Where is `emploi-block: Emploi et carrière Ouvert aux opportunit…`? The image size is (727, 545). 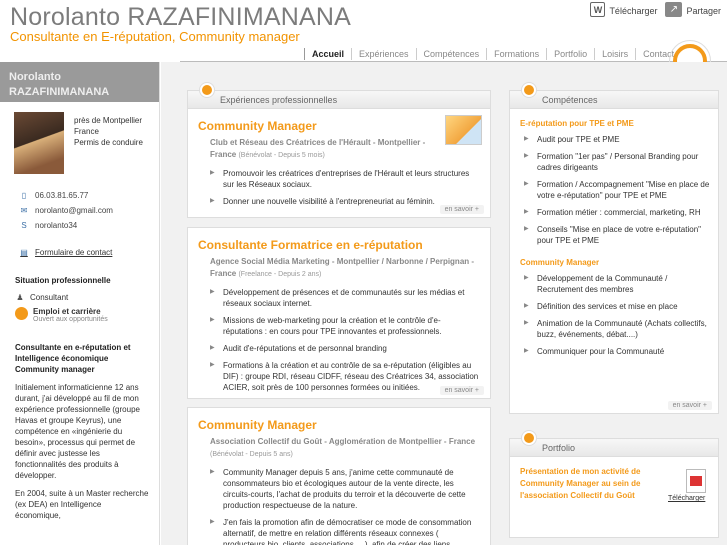
emploi-block: Emploi et carrière Ouvert aux opportunit… is located at coordinates (79, 313).